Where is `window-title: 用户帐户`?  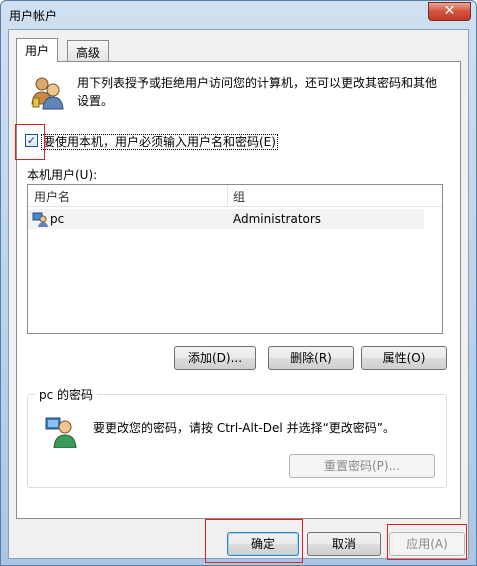 window-title: 用户帐户 is located at coordinates (33, 16).